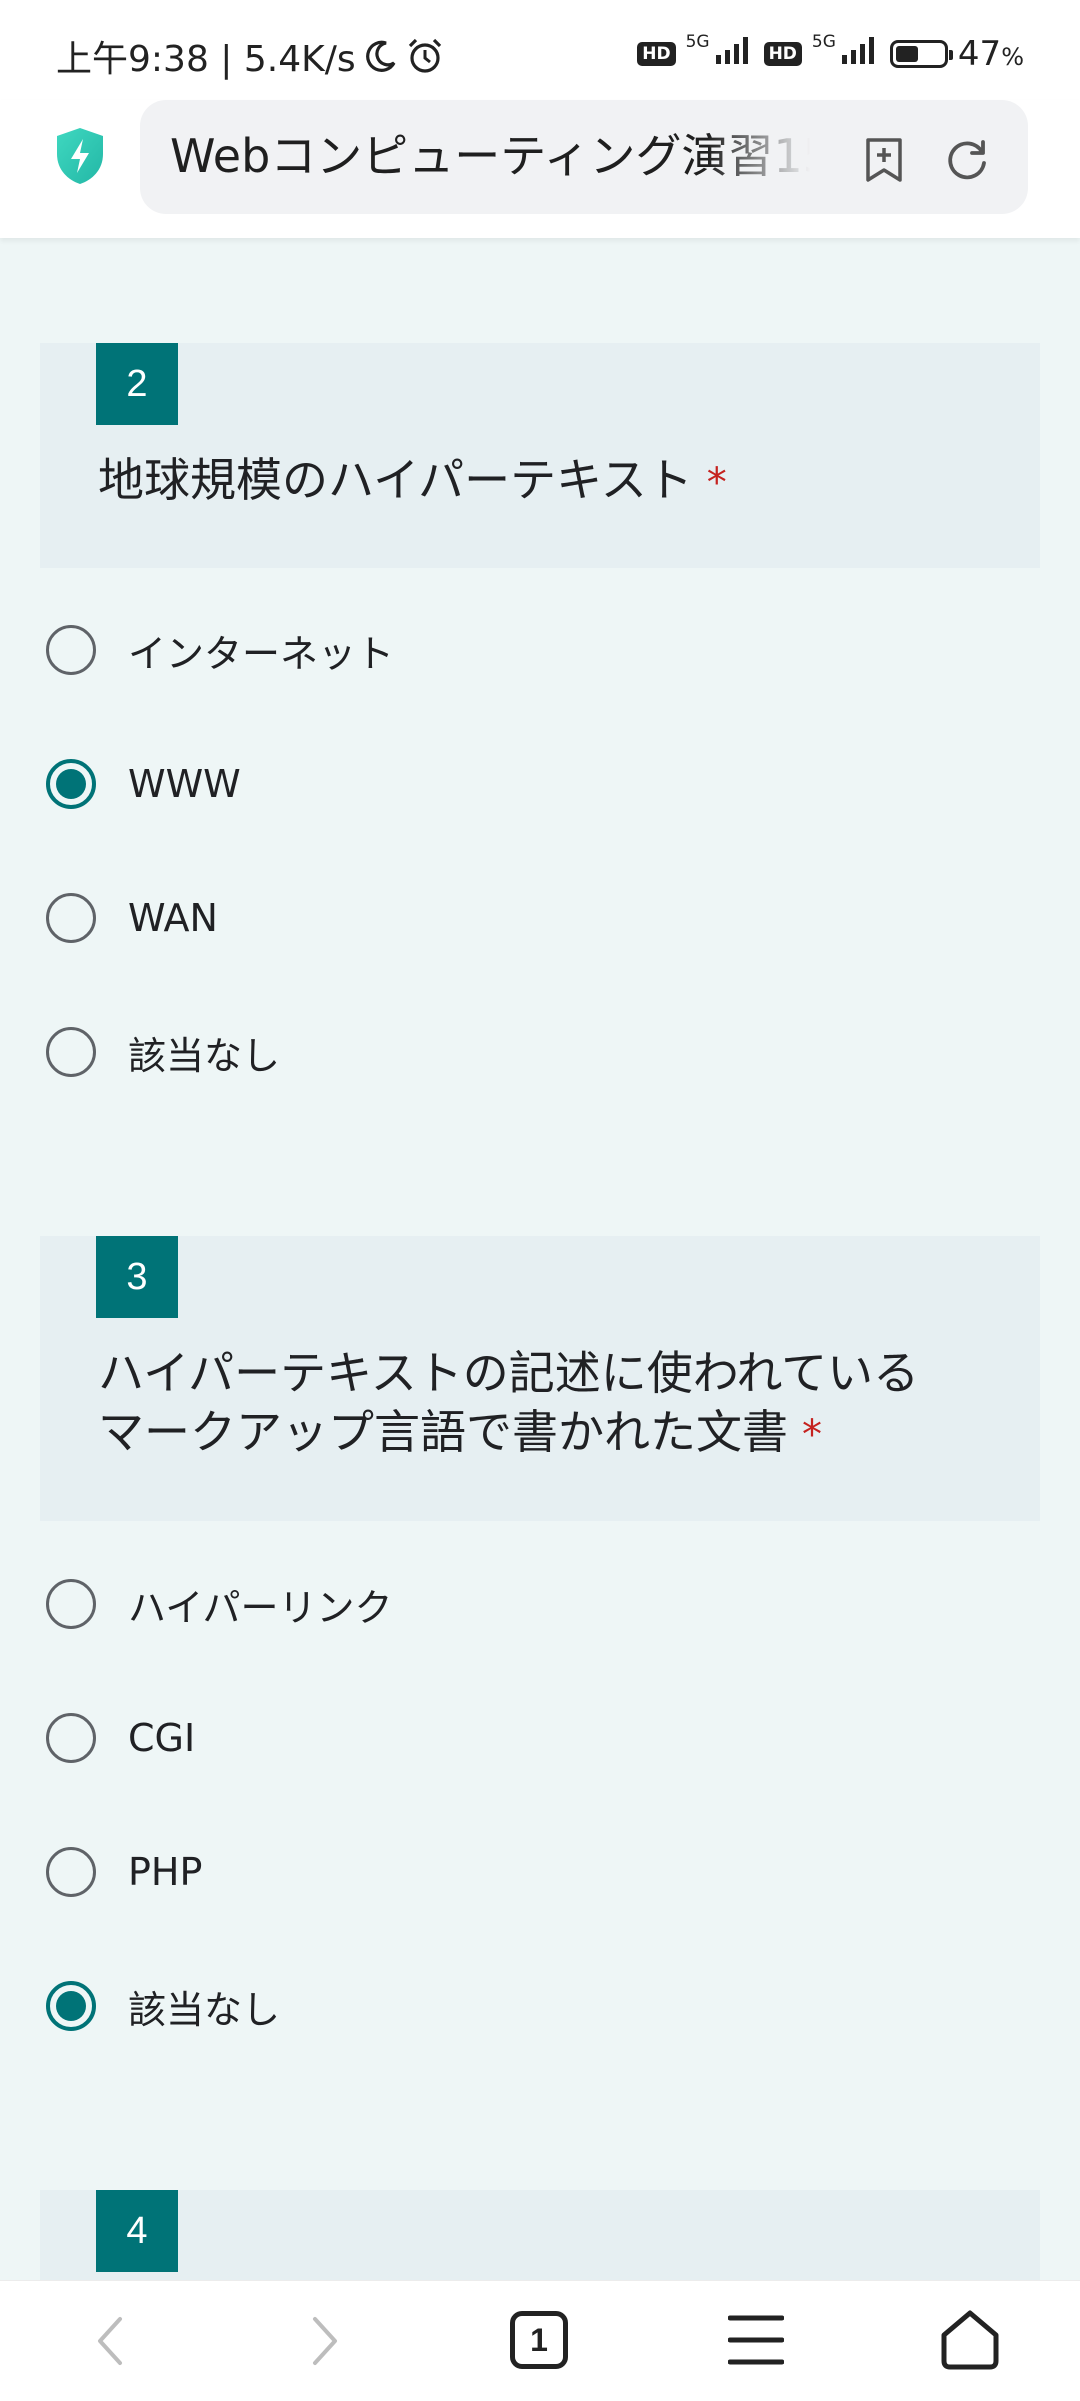  I want to click on status-time-speed: 上午9:38 | 5.4K/s, so click(206, 59).